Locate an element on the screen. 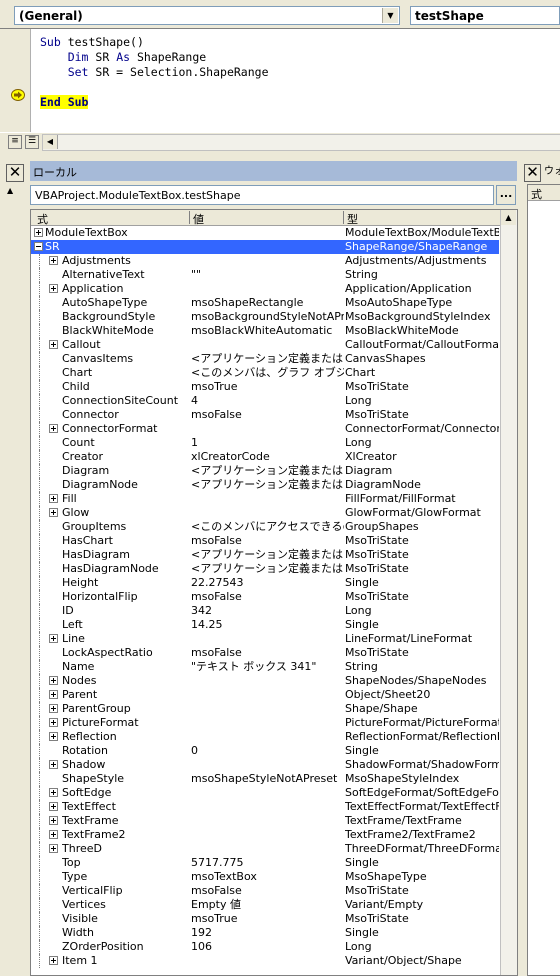 This screenshot has width=560, height=976. variable-row: Left 14.25 Single is located at coordinates (265, 625).